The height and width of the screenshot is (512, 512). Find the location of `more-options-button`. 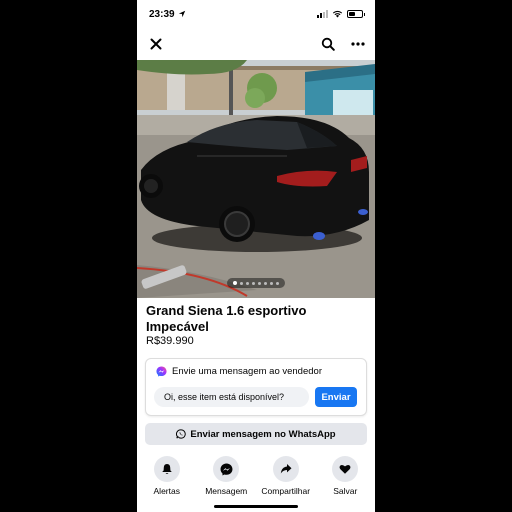

more-options-button is located at coordinates (358, 44).